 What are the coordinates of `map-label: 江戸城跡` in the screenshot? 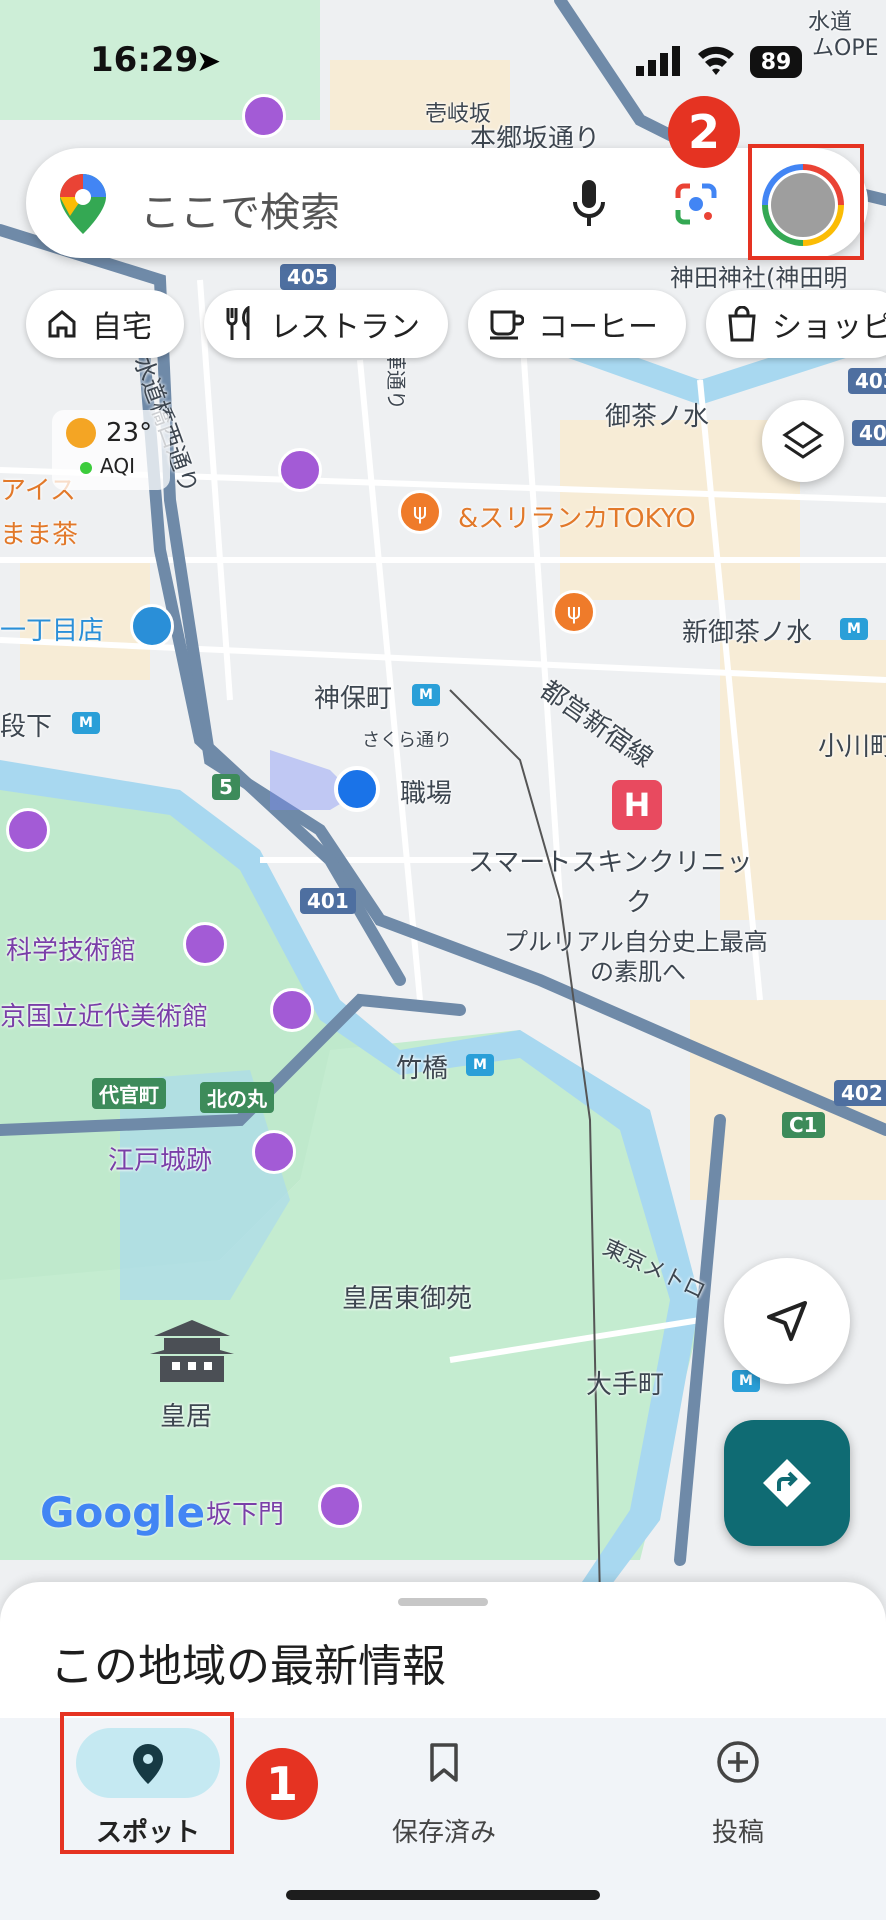 It's located at (160, 1161).